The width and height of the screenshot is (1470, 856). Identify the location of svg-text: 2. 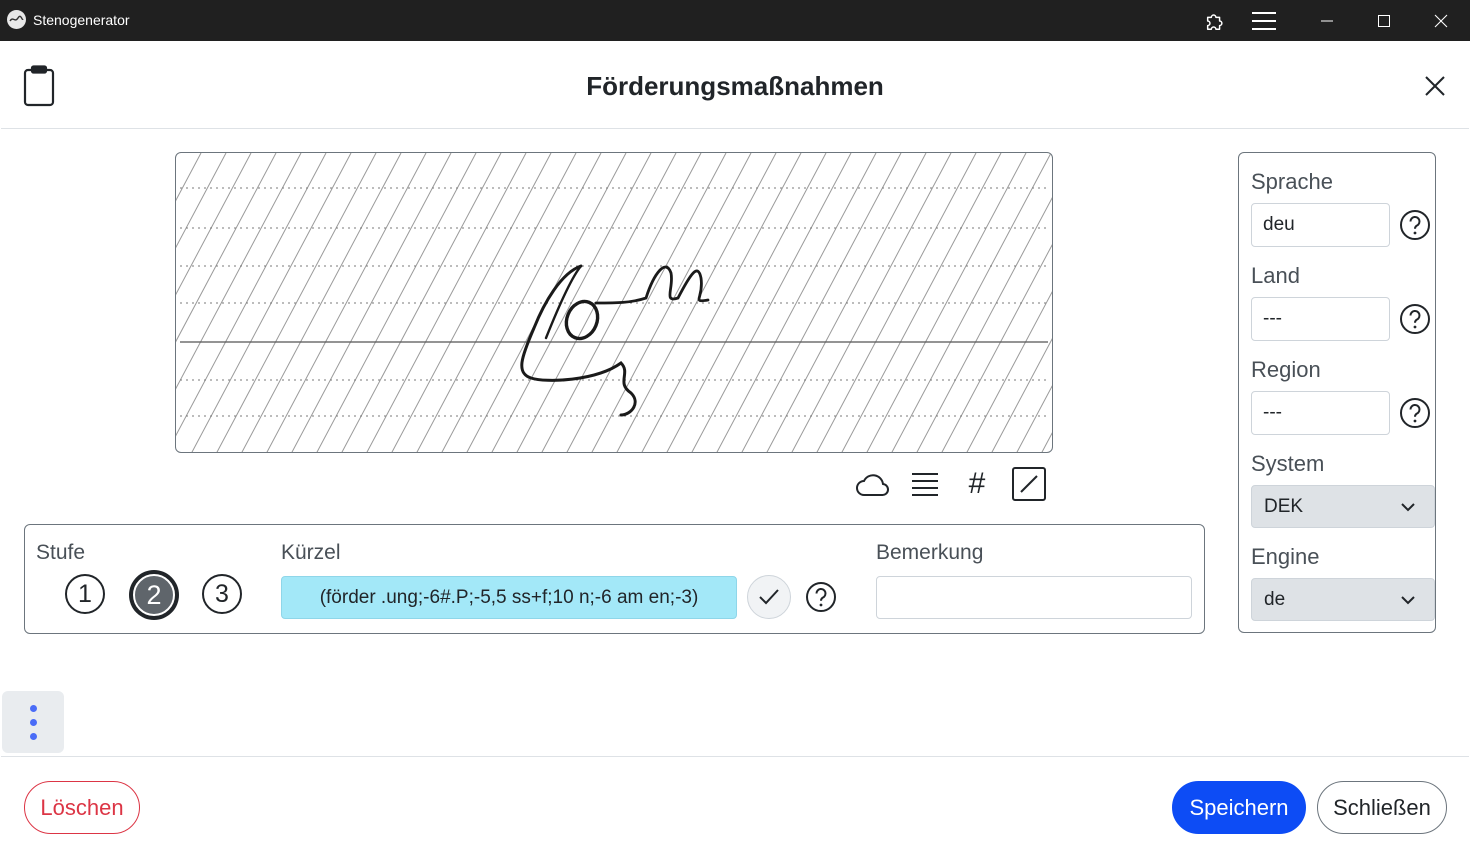
(153, 595).